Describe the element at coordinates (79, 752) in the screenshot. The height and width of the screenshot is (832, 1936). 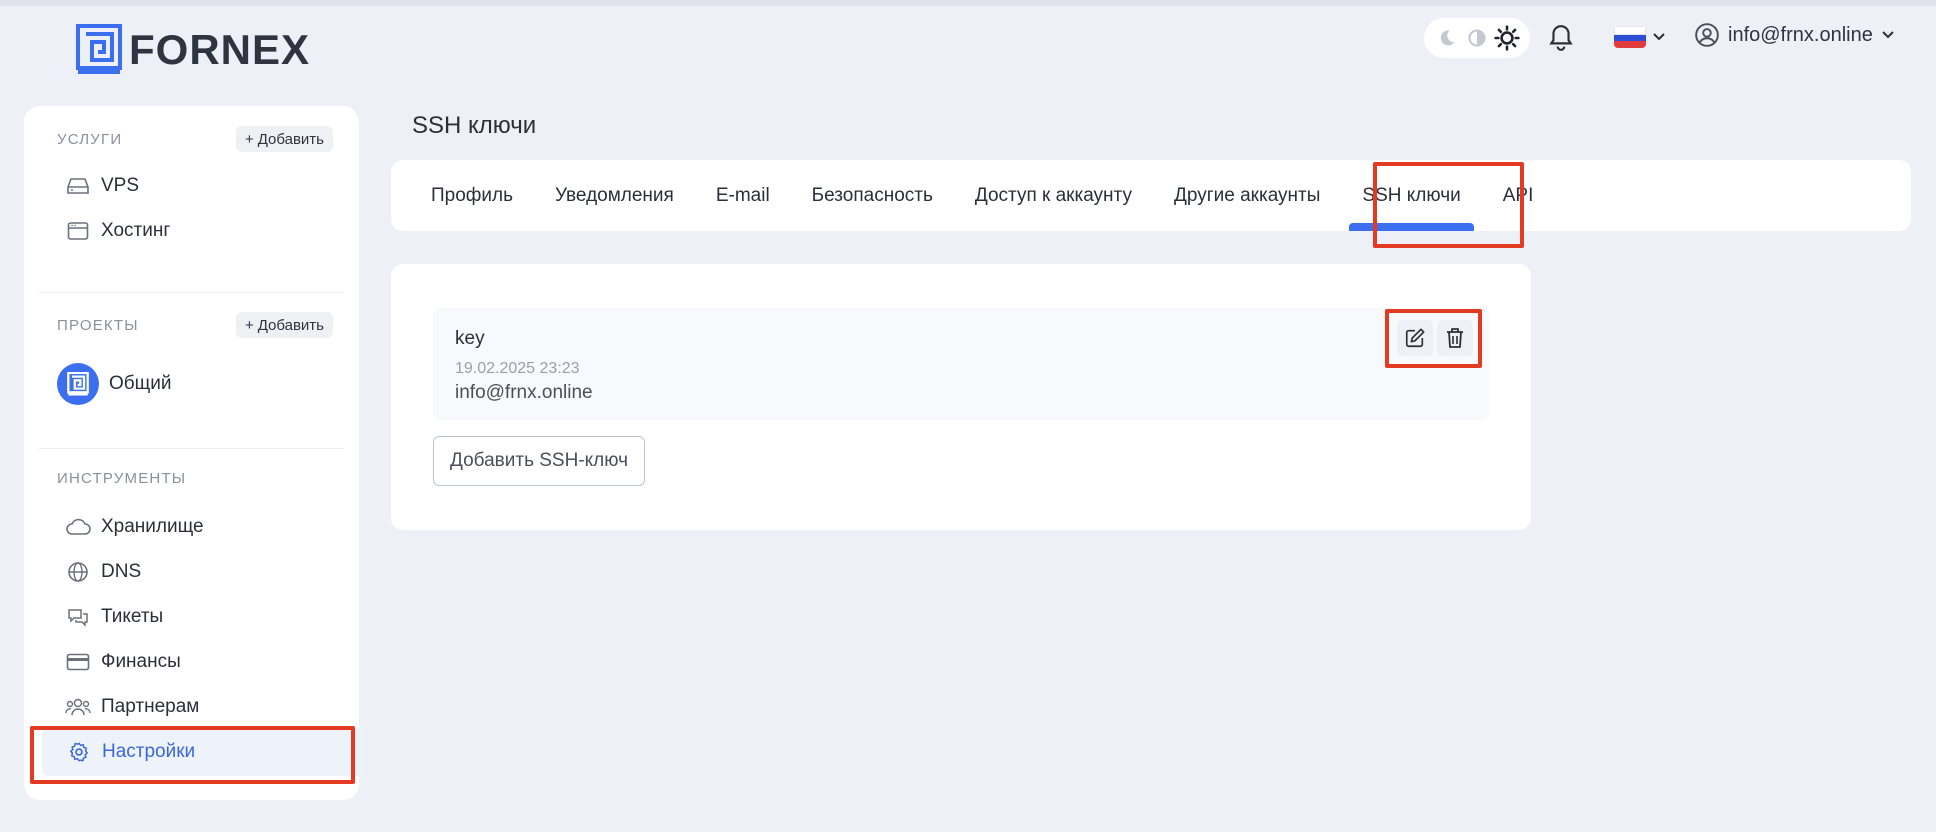
I see `gear-icon` at that location.